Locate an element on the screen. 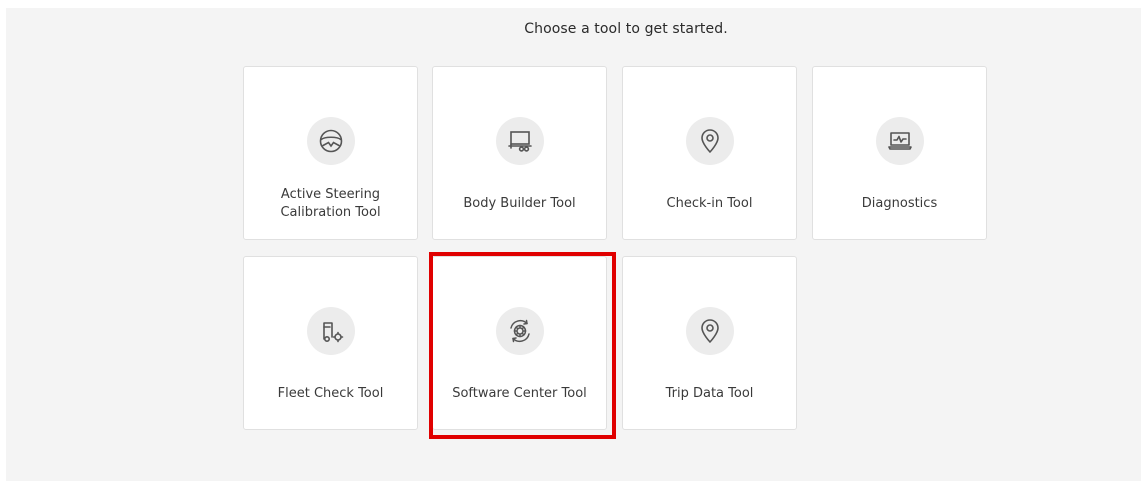 Image resolution: width=1141 pixels, height=481 pixels. tile-label: Body Builder Tool is located at coordinates (519, 203).